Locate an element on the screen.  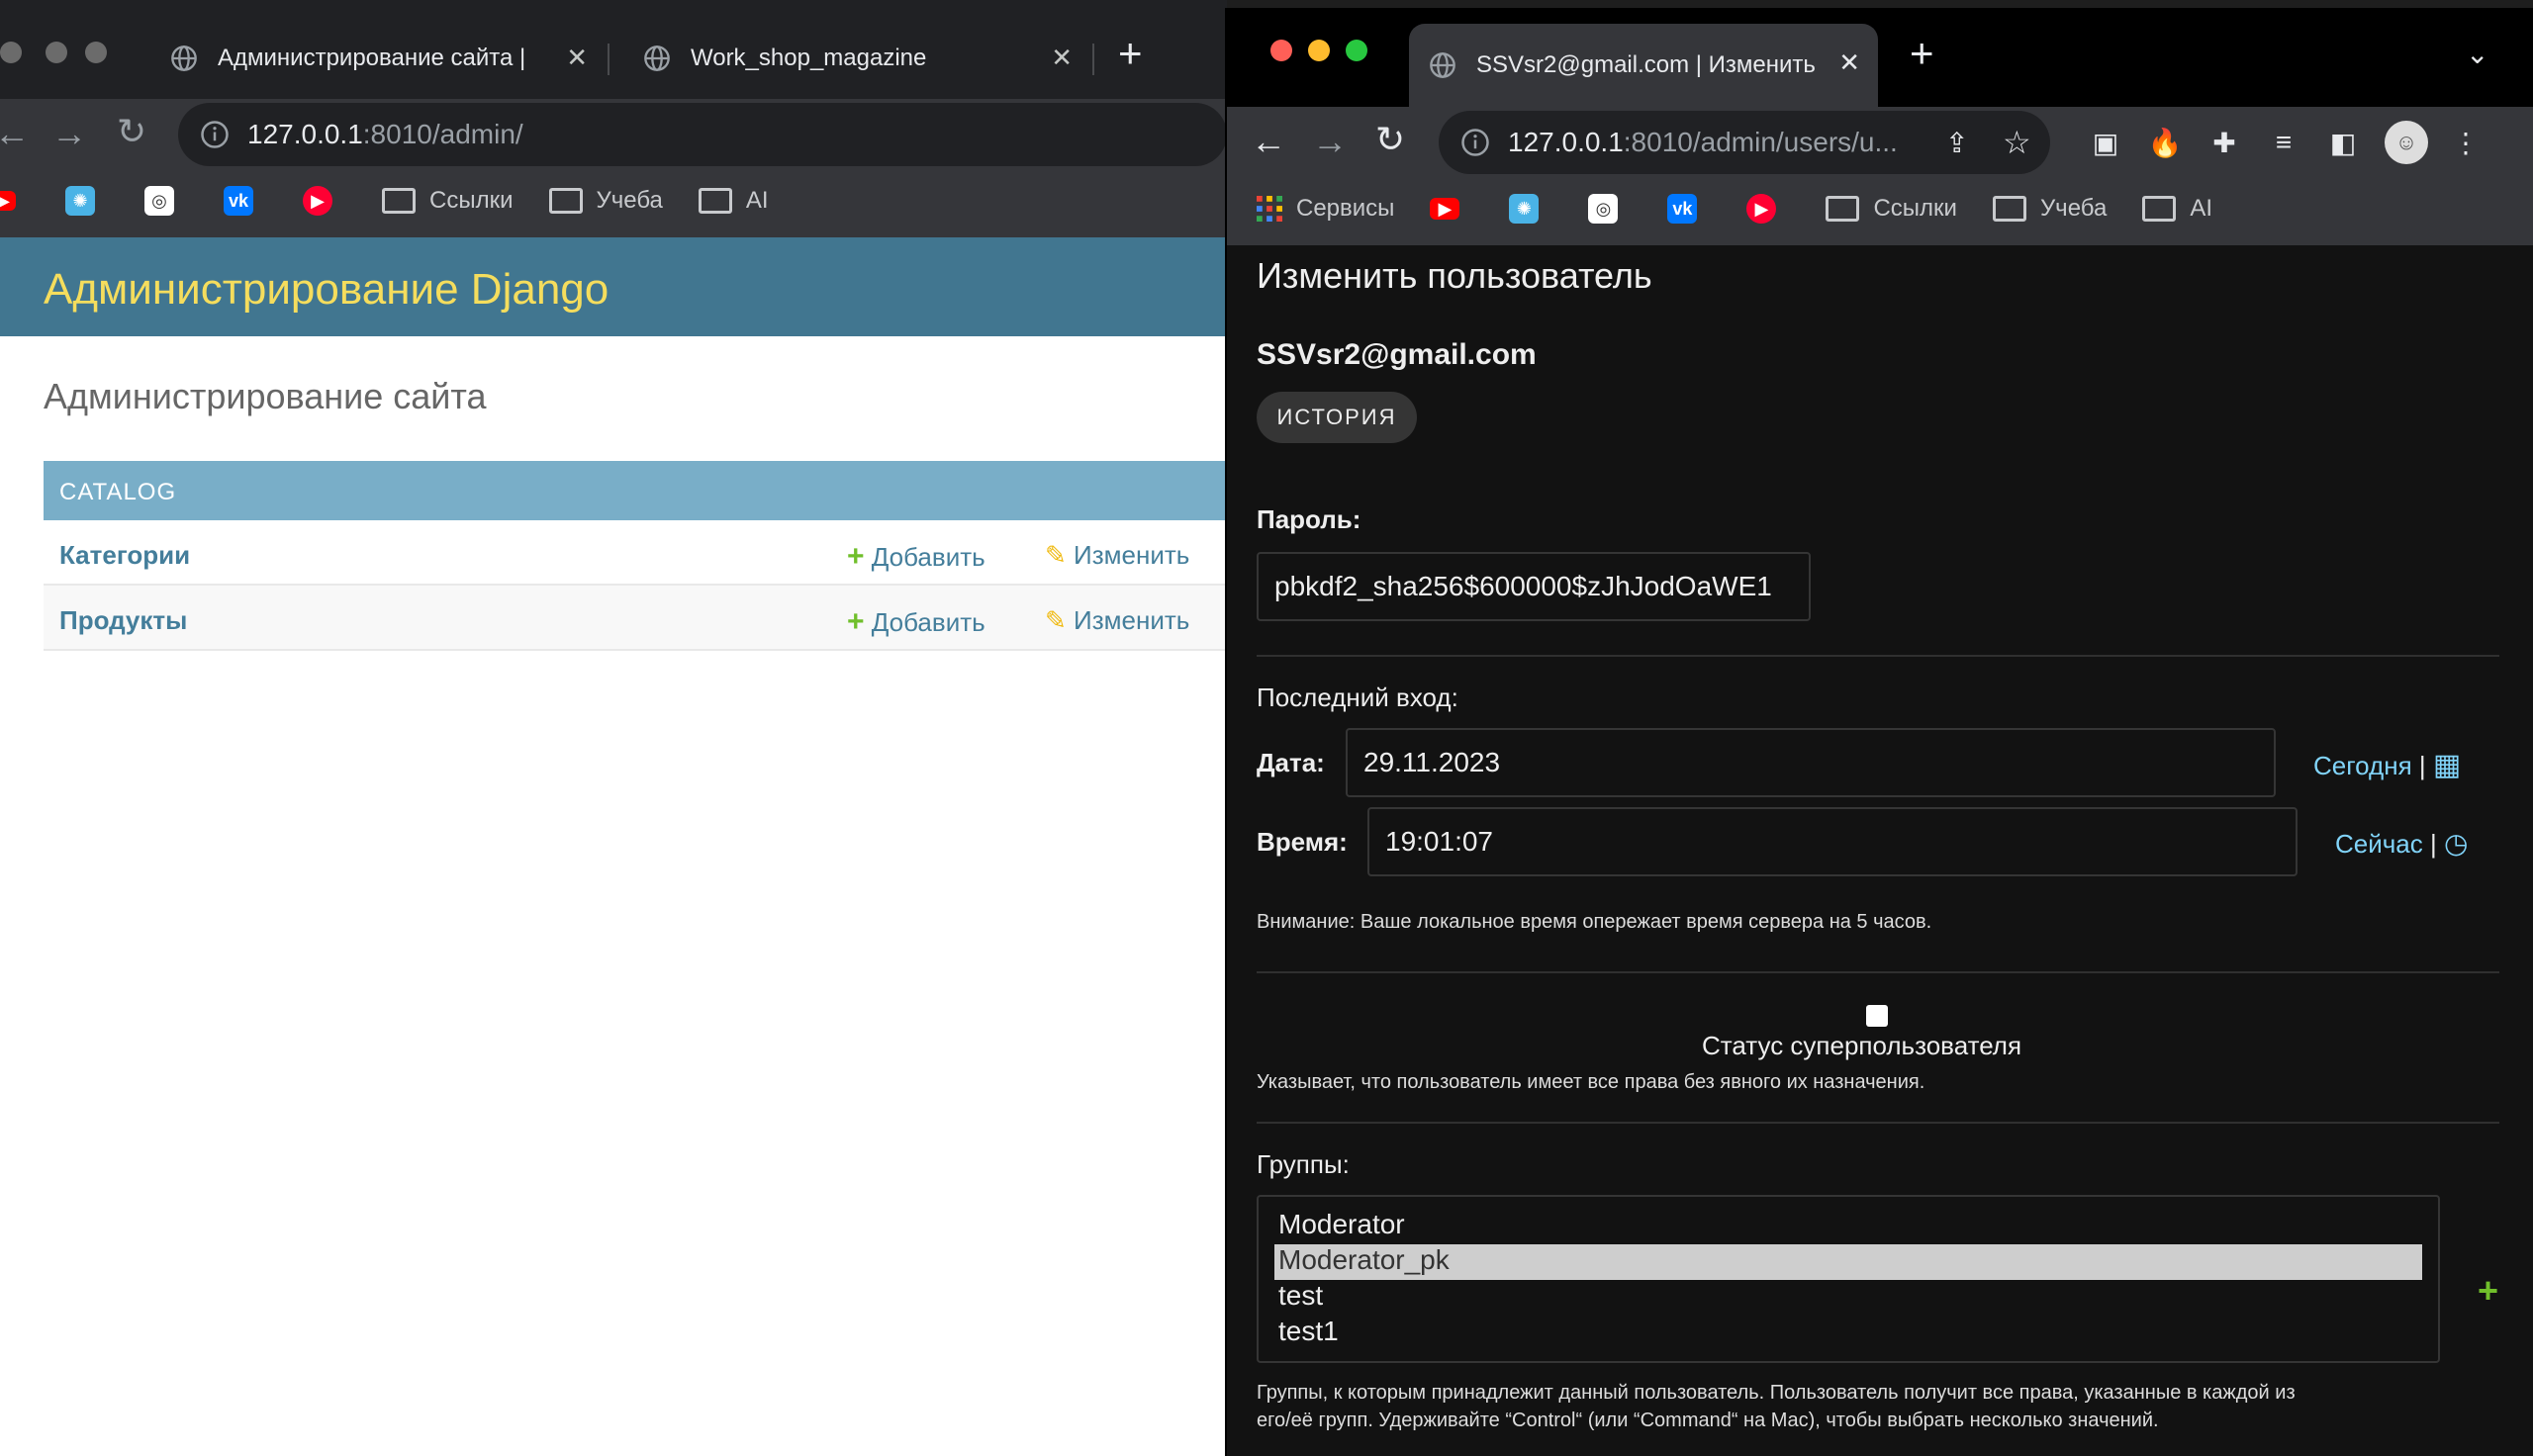
bookmarks-bar: Сервисы ▶ ✺ ◎ vk ▶ Ссылки Учеба AI is located at coordinates (1753, 209).